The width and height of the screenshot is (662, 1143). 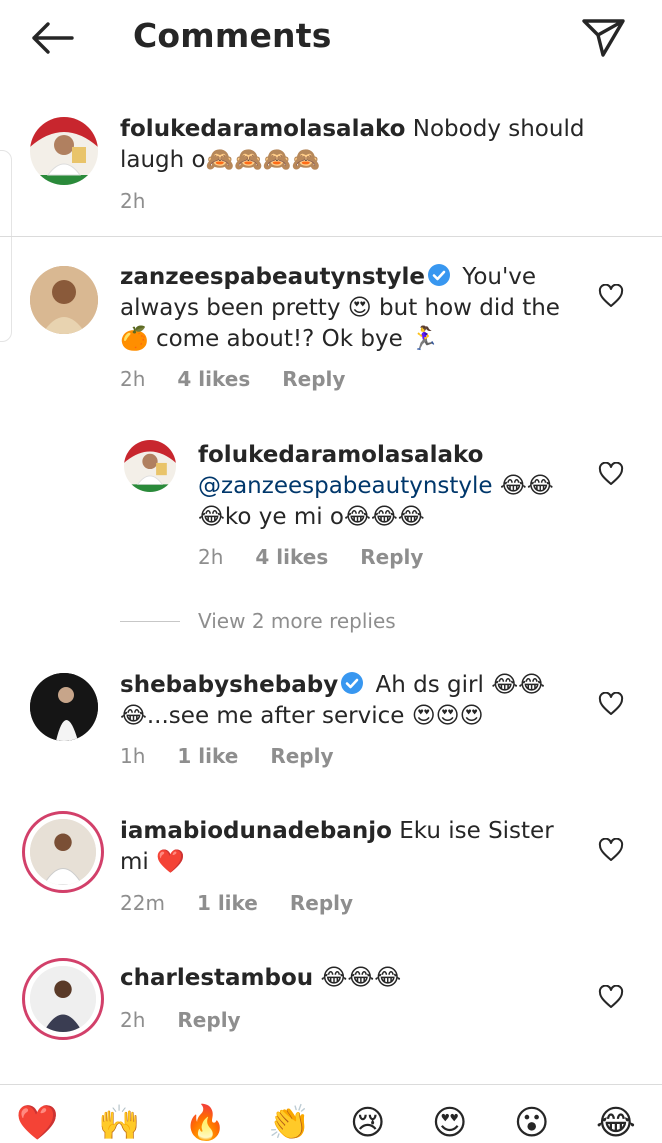 What do you see at coordinates (229, 685) in the screenshot?
I see `comment-username: shebabyshebaby` at bounding box center [229, 685].